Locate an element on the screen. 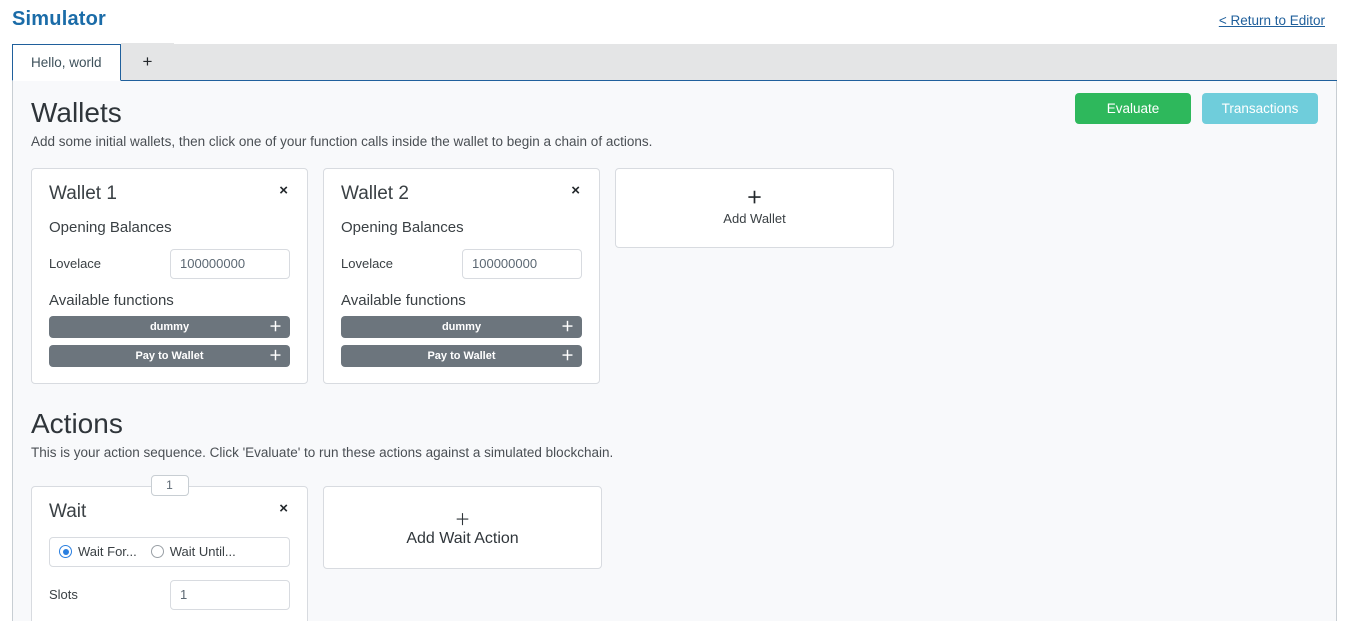  plus-icon: + is located at coordinates (147, 61).